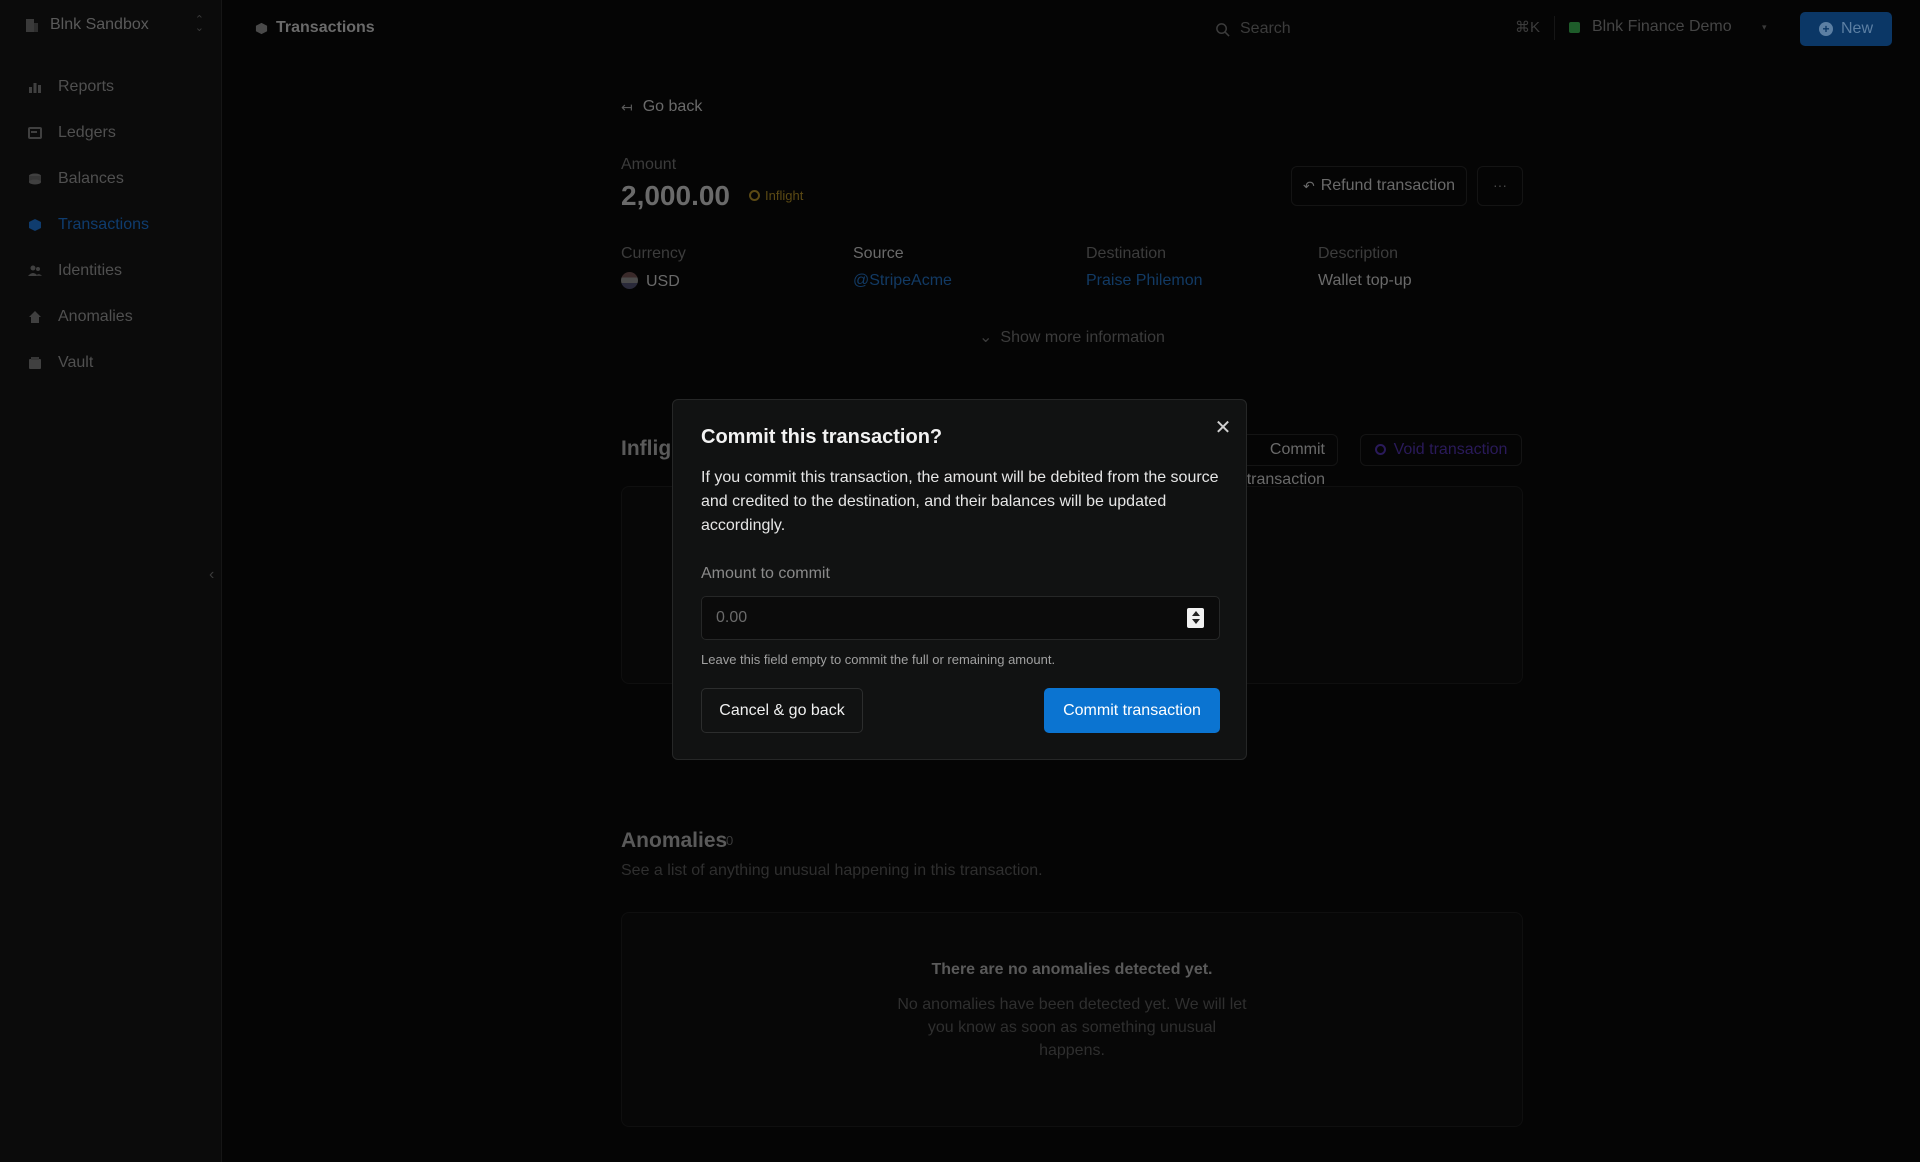 The width and height of the screenshot is (1920, 1162). What do you see at coordinates (765, 573) in the screenshot?
I see `amount-to-commit-label: Amount to commit` at bounding box center [765, 573].